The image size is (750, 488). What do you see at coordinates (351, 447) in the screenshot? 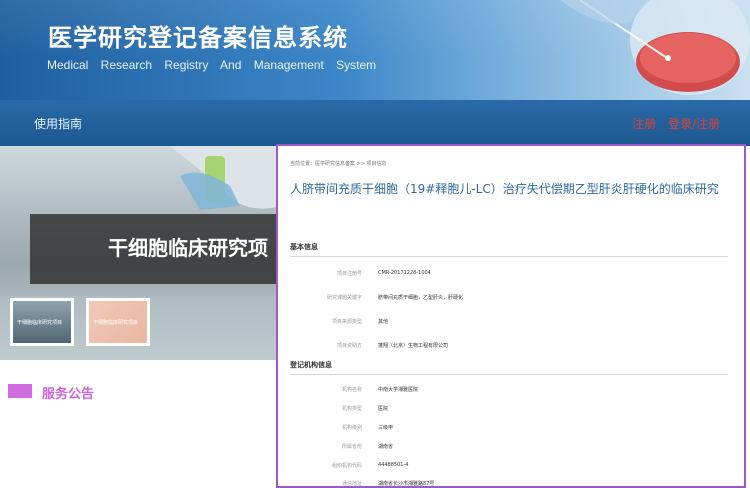
I see `field-label: 所属省份` at bounding box center [351, 447].